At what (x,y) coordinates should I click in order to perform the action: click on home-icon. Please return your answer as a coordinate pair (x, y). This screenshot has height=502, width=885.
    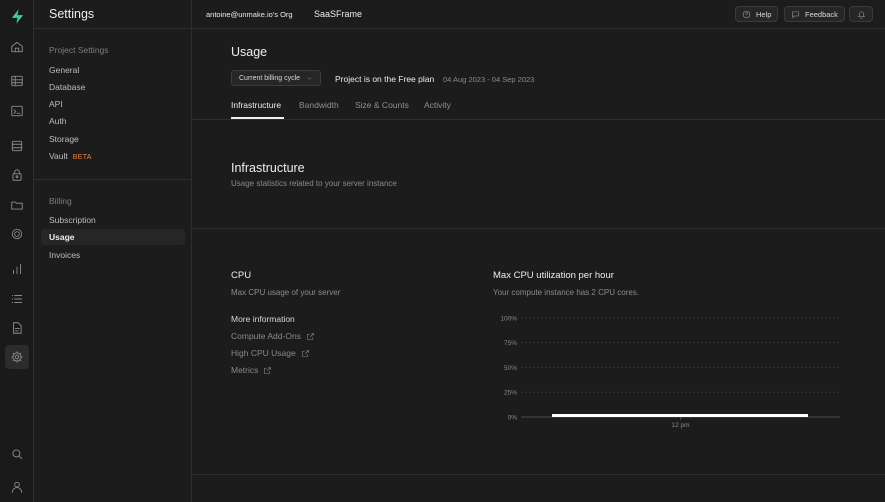
    Looking at the image, I should click on (17, 47).